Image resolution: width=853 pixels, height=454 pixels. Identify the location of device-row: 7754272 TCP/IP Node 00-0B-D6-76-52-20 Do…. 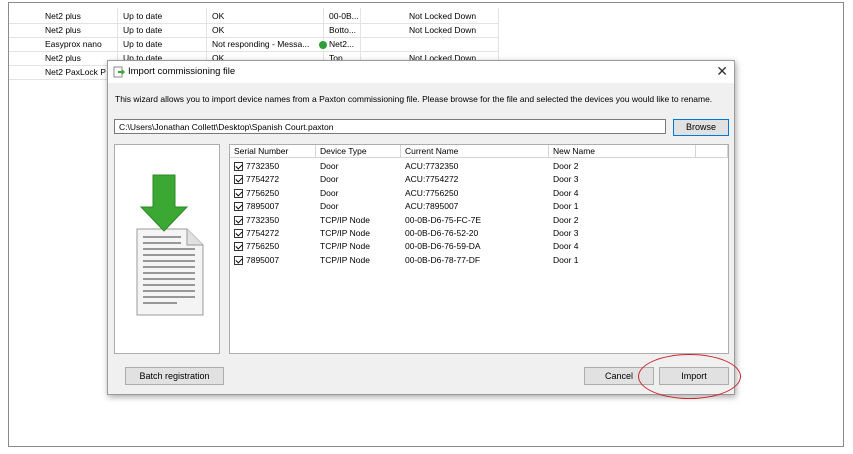
(479, 233).